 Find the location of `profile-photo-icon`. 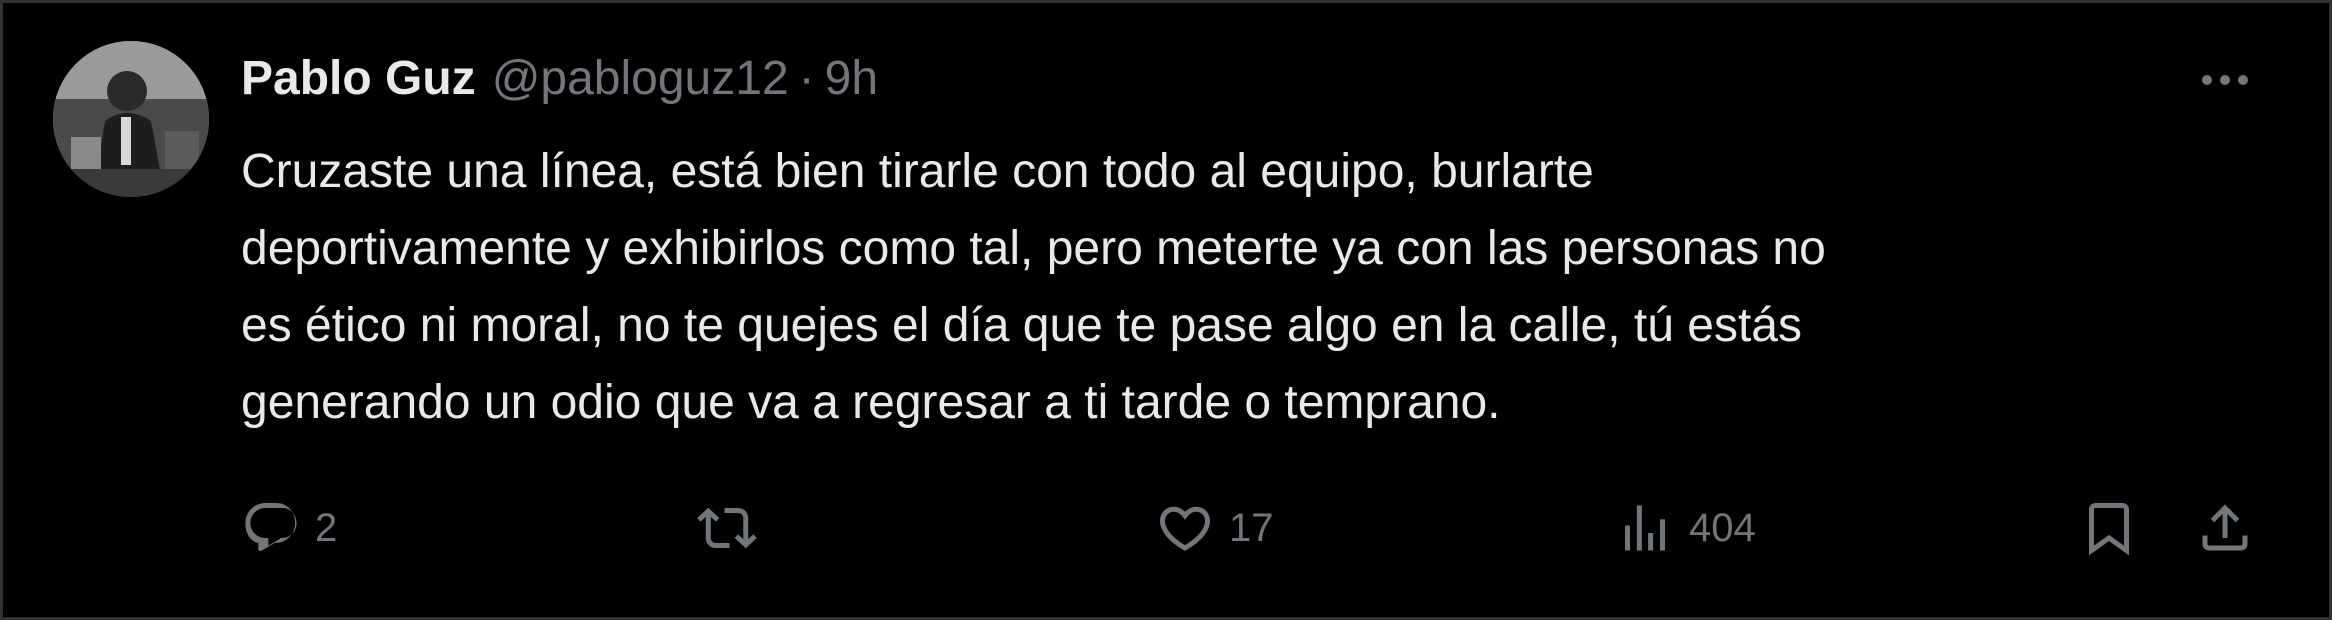

profile-photo-icon is located at coordinates (131, 119).